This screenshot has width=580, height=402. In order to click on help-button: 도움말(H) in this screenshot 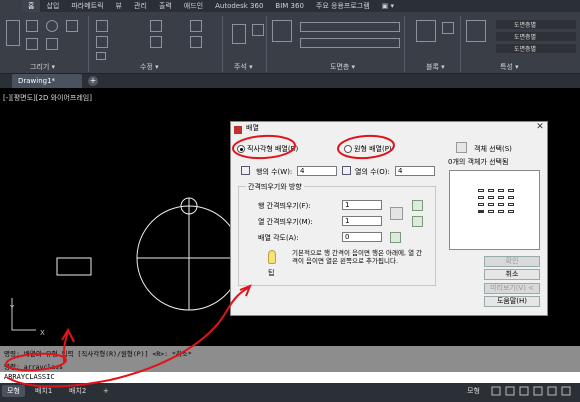, I will do `click(512, 301)`.